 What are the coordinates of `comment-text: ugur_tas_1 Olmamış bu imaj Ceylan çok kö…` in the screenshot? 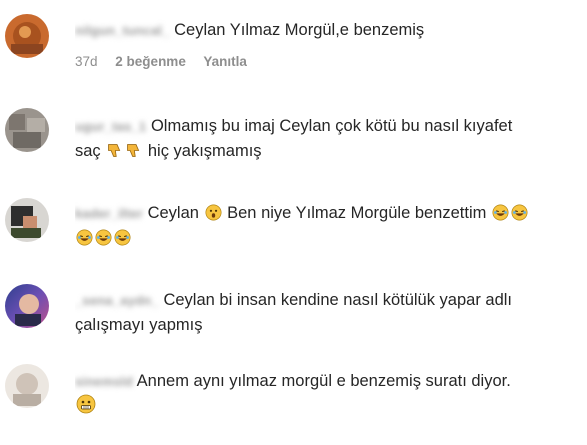 It's located at (329, 126).